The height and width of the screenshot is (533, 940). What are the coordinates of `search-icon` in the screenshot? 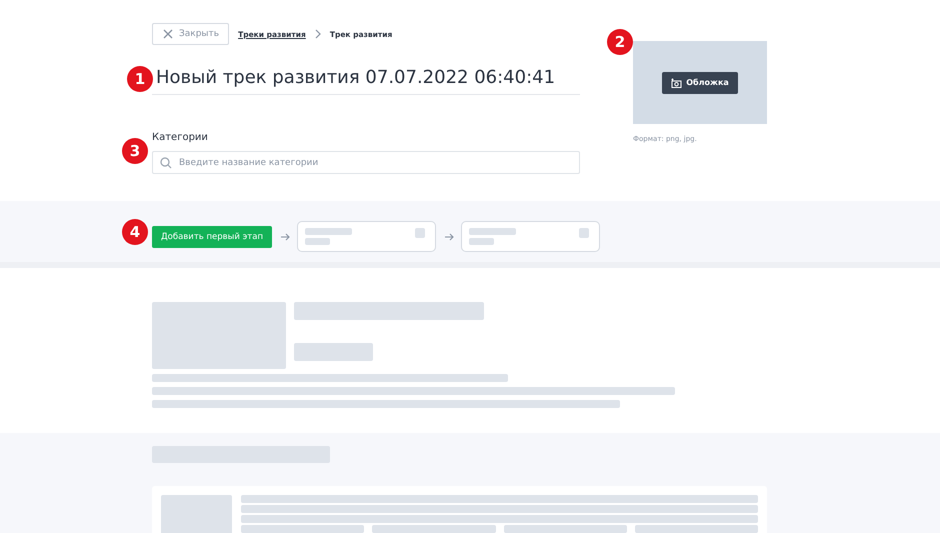 It's located at (166, 163).